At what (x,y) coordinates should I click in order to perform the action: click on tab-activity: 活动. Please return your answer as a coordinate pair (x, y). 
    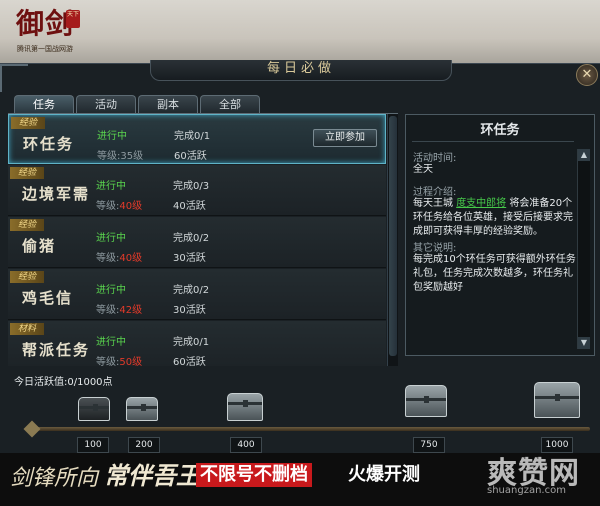
    Looking at the image, I should click on (106, 104).